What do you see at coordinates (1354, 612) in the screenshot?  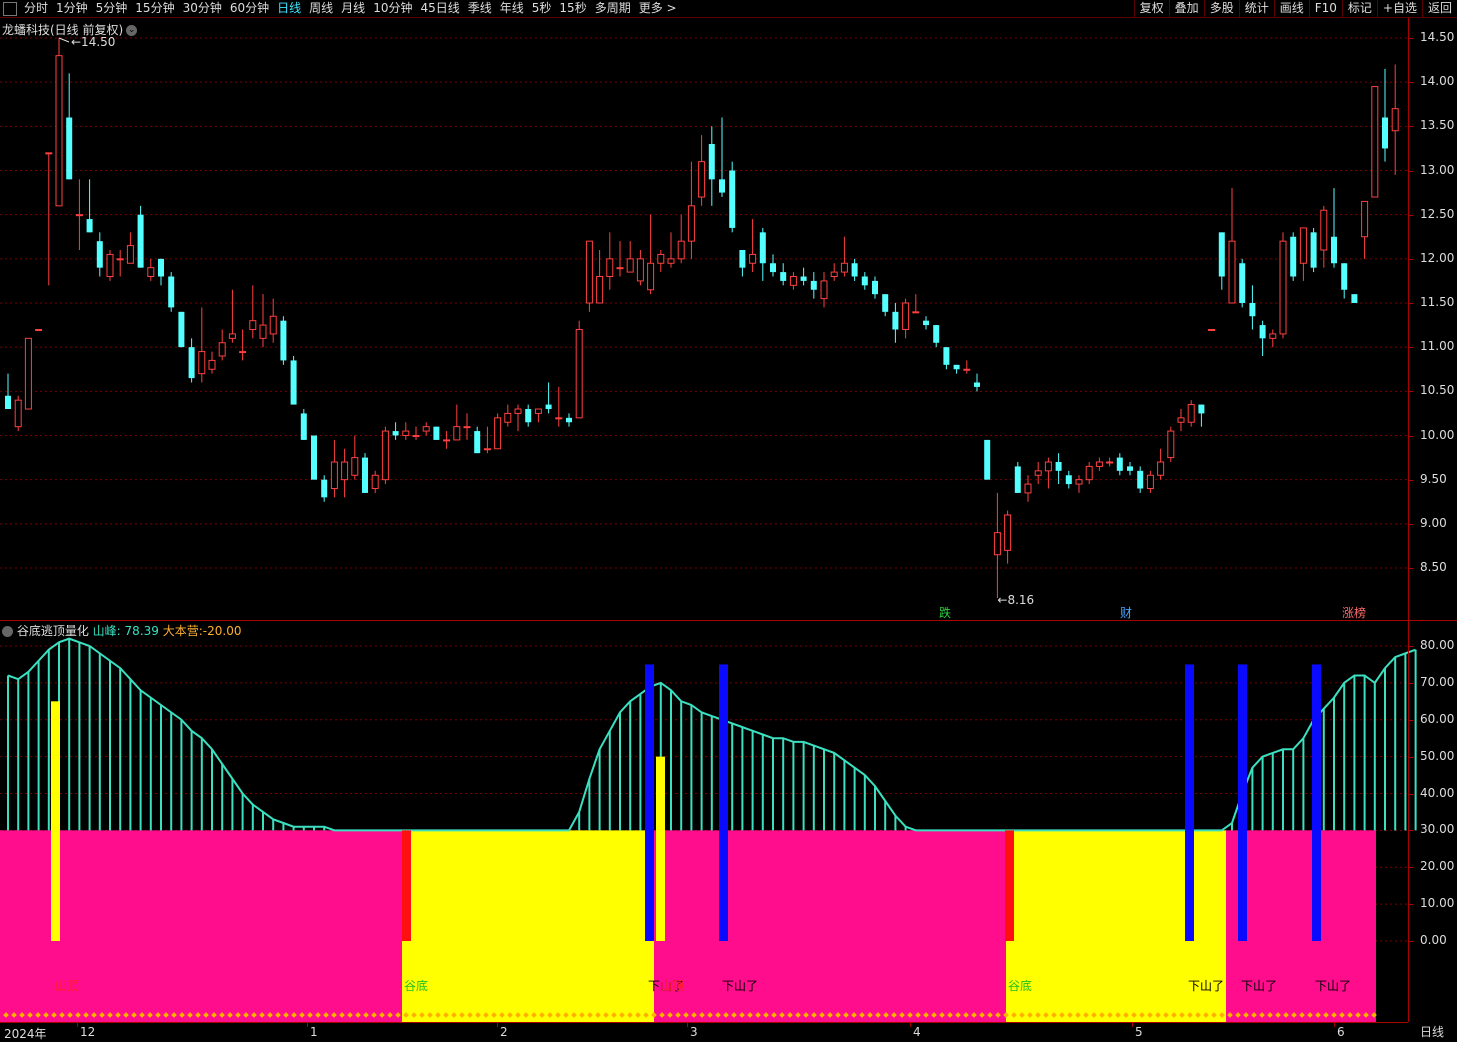 I see `event-badge: 涨榜` at bounding box center [1354, 612].